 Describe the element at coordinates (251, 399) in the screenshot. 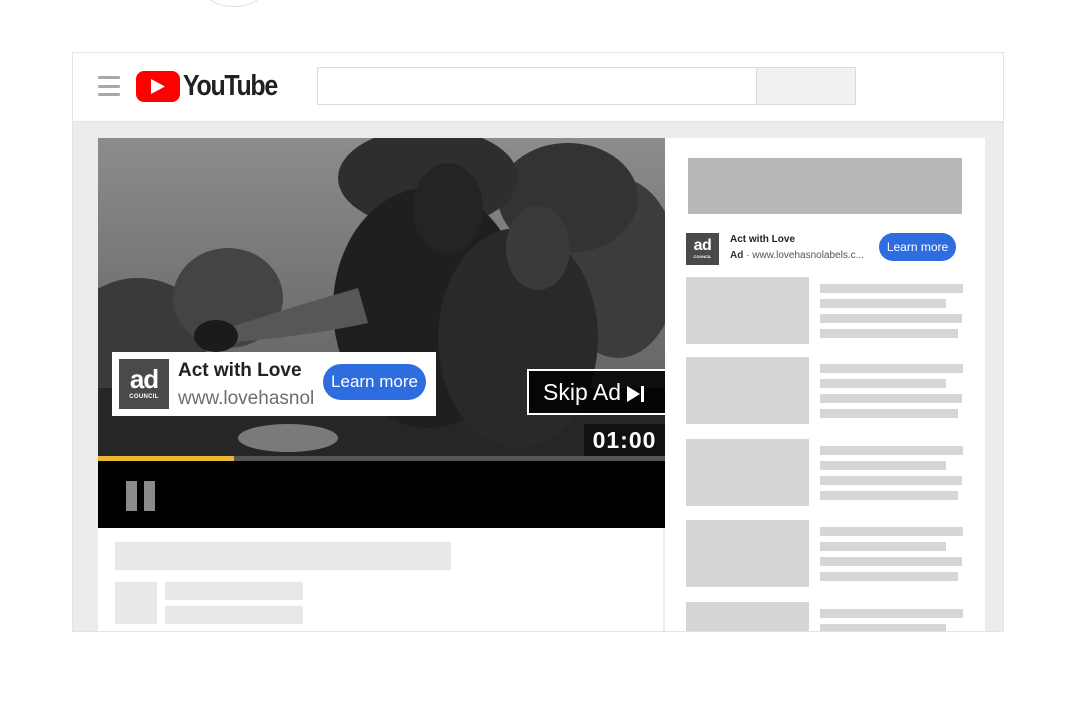

I see `ad-url: www.lovehasnol` at that location.